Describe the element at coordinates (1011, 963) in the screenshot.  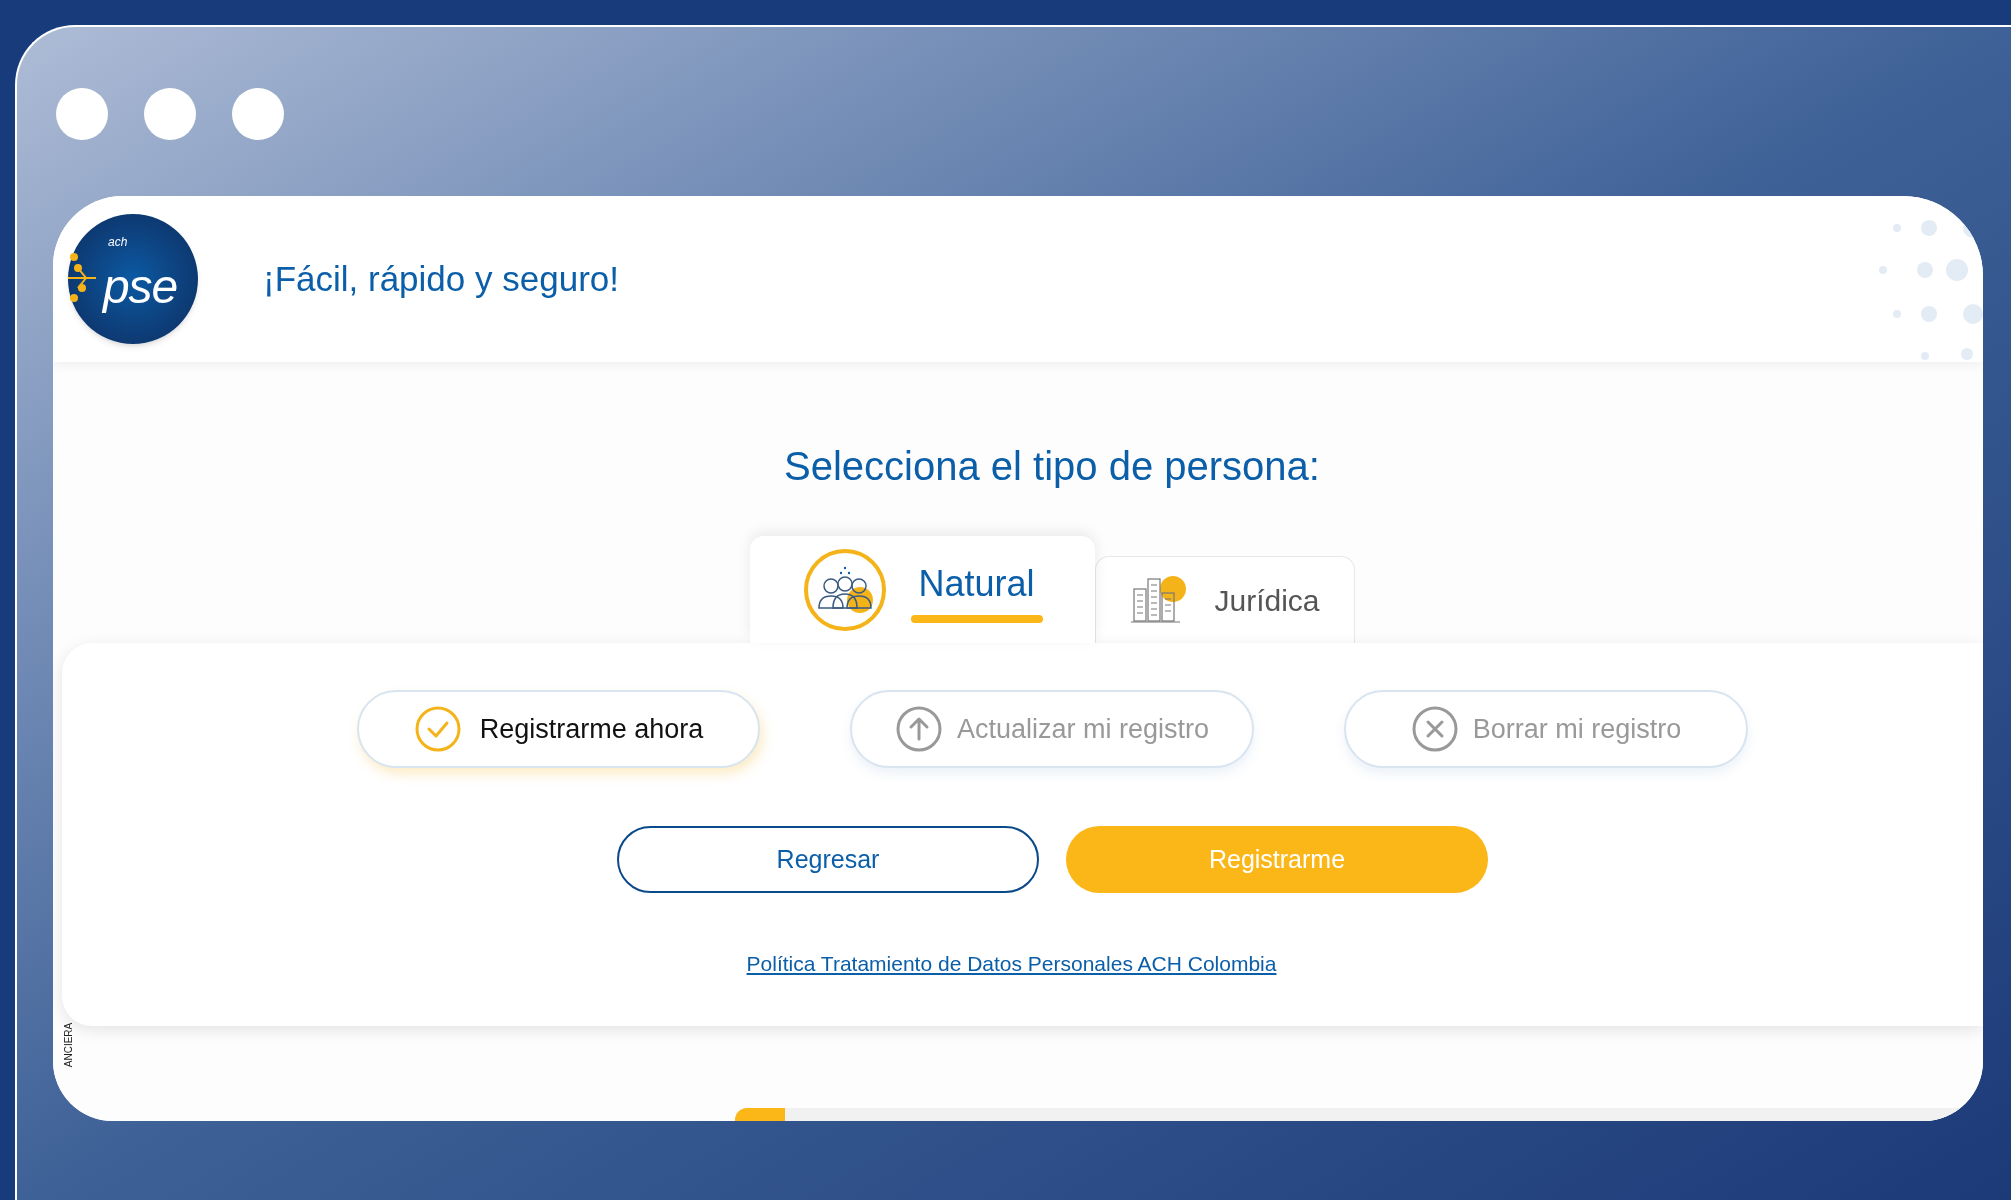
I see `privacy-policy-link: Política Tratamiento de Datos Personales ACH Colombia` at that location.